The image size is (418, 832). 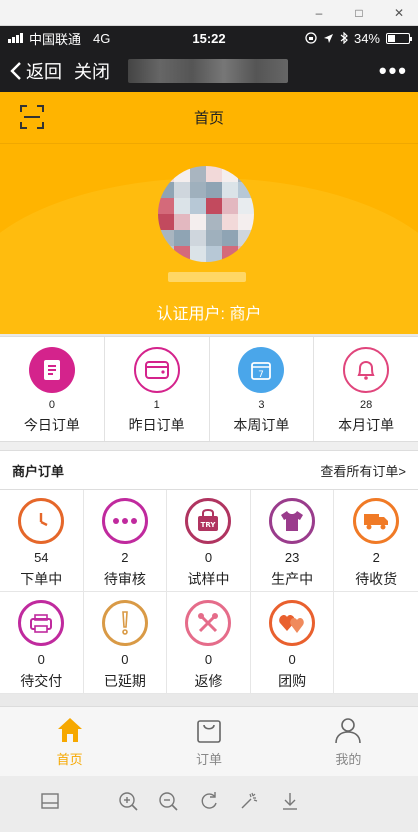 I want to click on status-pending-review: 2 待审核, so click(x=125, y=541).